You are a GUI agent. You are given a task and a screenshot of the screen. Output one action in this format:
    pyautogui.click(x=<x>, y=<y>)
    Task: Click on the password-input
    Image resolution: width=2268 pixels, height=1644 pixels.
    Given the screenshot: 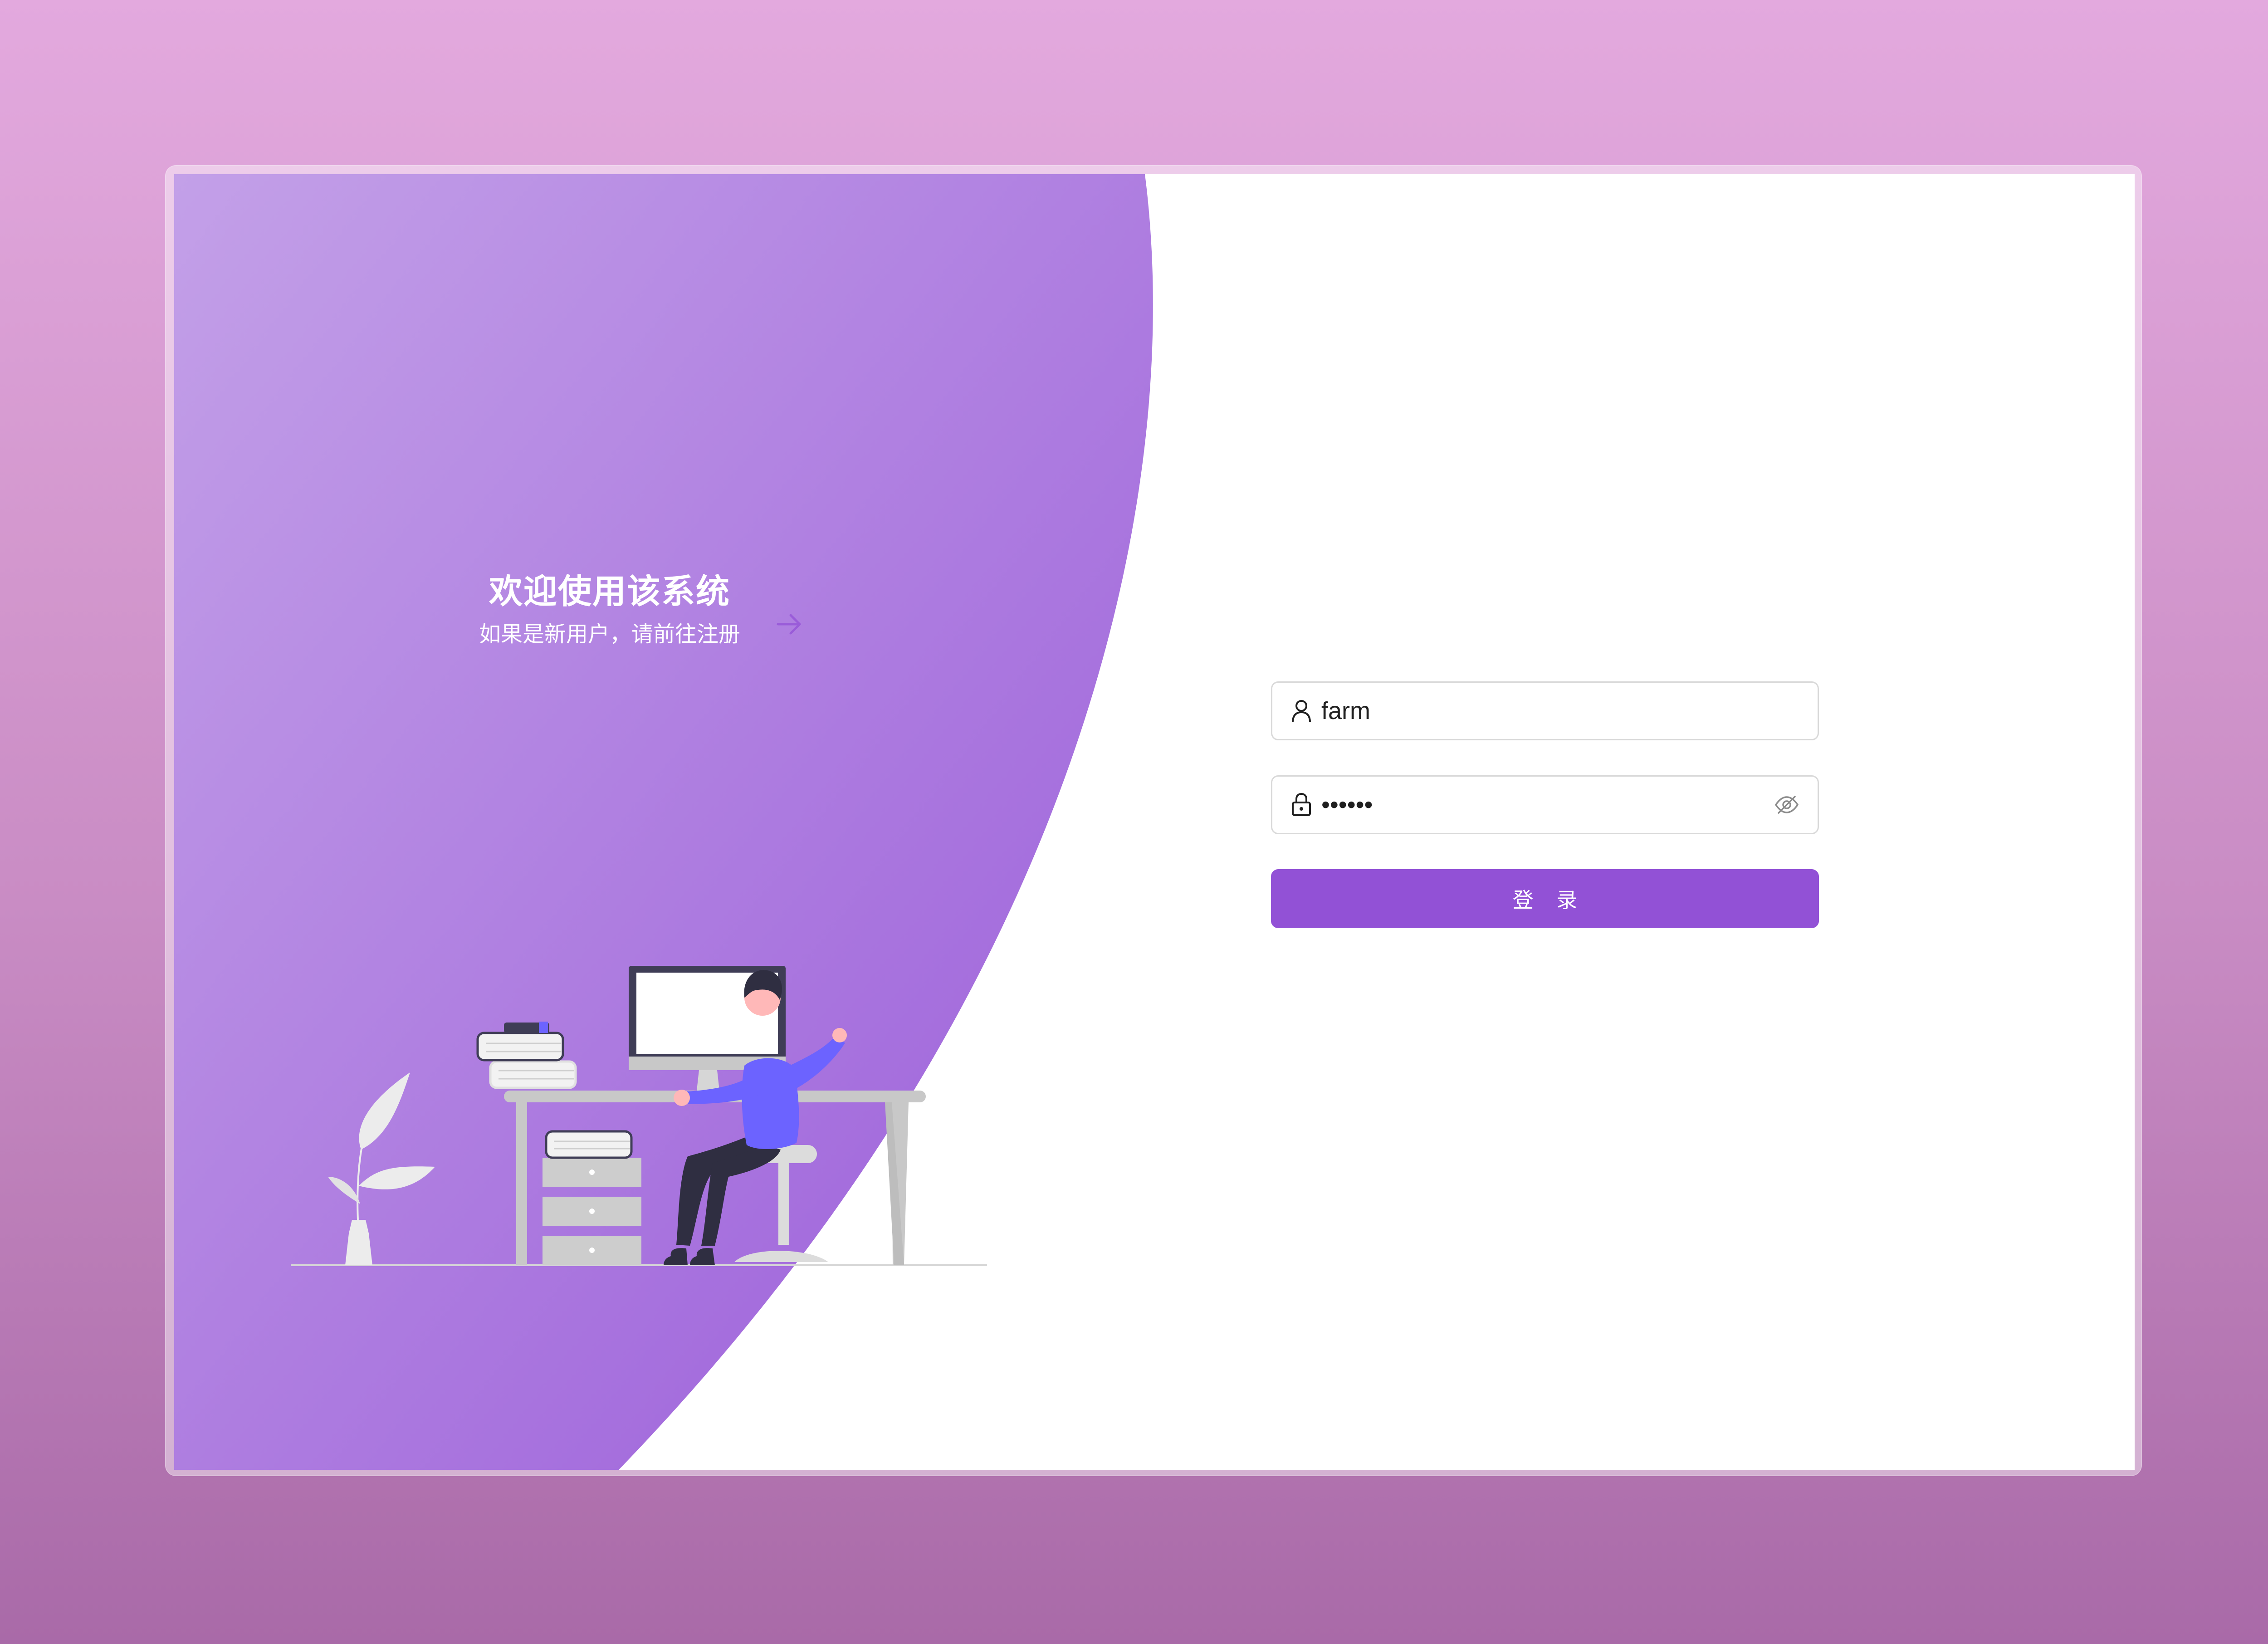 What is the action you would take?
    pyautogui.click(x=1547, y=805)
    